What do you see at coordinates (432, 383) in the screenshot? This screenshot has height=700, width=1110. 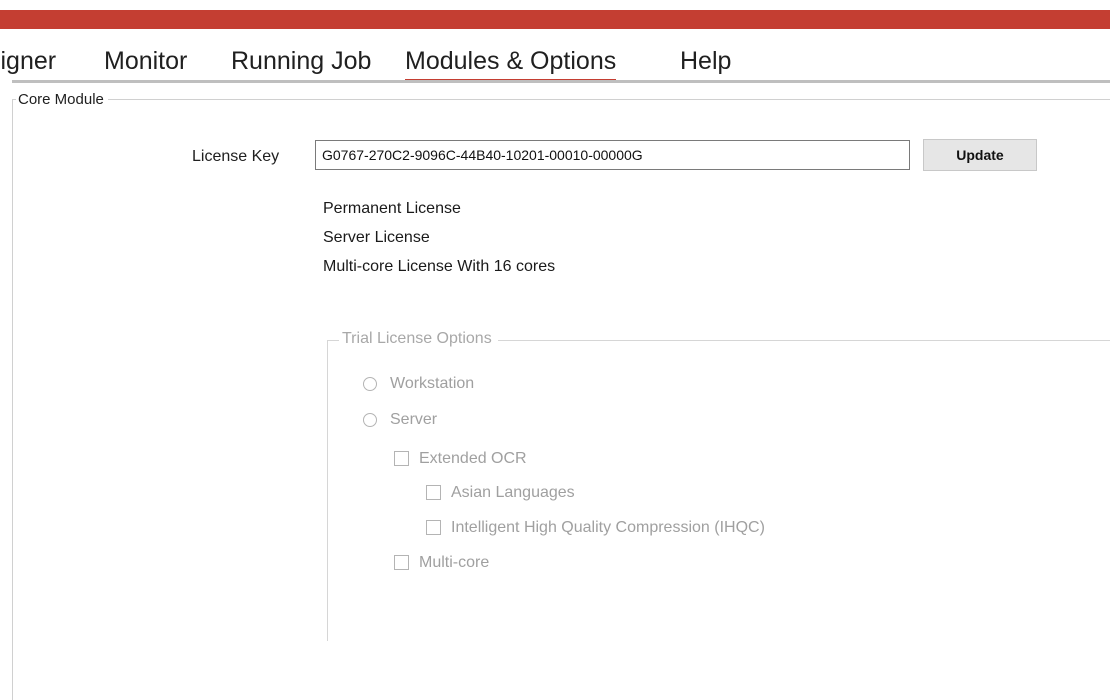 I see `workstation-label: Workstation` at bounding box center [432, 383].